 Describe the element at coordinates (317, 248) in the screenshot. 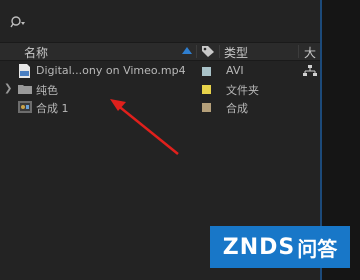

I see `watermark-suffix: 问答` at that location.